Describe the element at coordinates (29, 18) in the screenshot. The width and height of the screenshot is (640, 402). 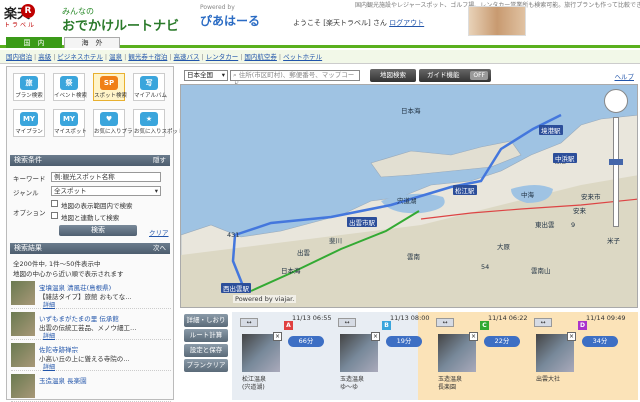
I see `rakuten-travel-logo: 楽天 R トラベル` at that location.